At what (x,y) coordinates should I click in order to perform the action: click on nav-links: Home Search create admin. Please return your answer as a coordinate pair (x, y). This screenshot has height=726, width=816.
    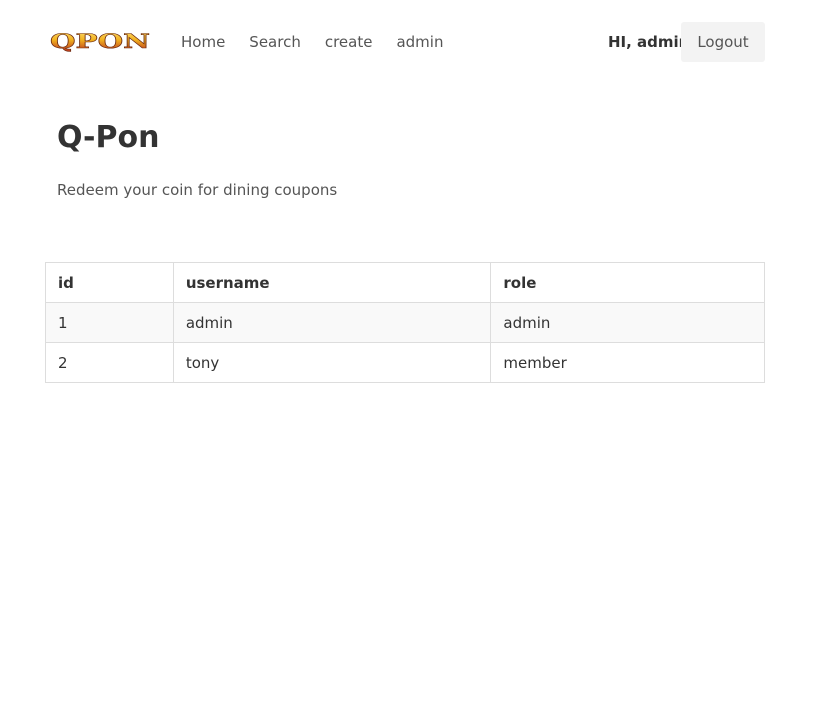
    Looking at the image, I should click on (324, 42).